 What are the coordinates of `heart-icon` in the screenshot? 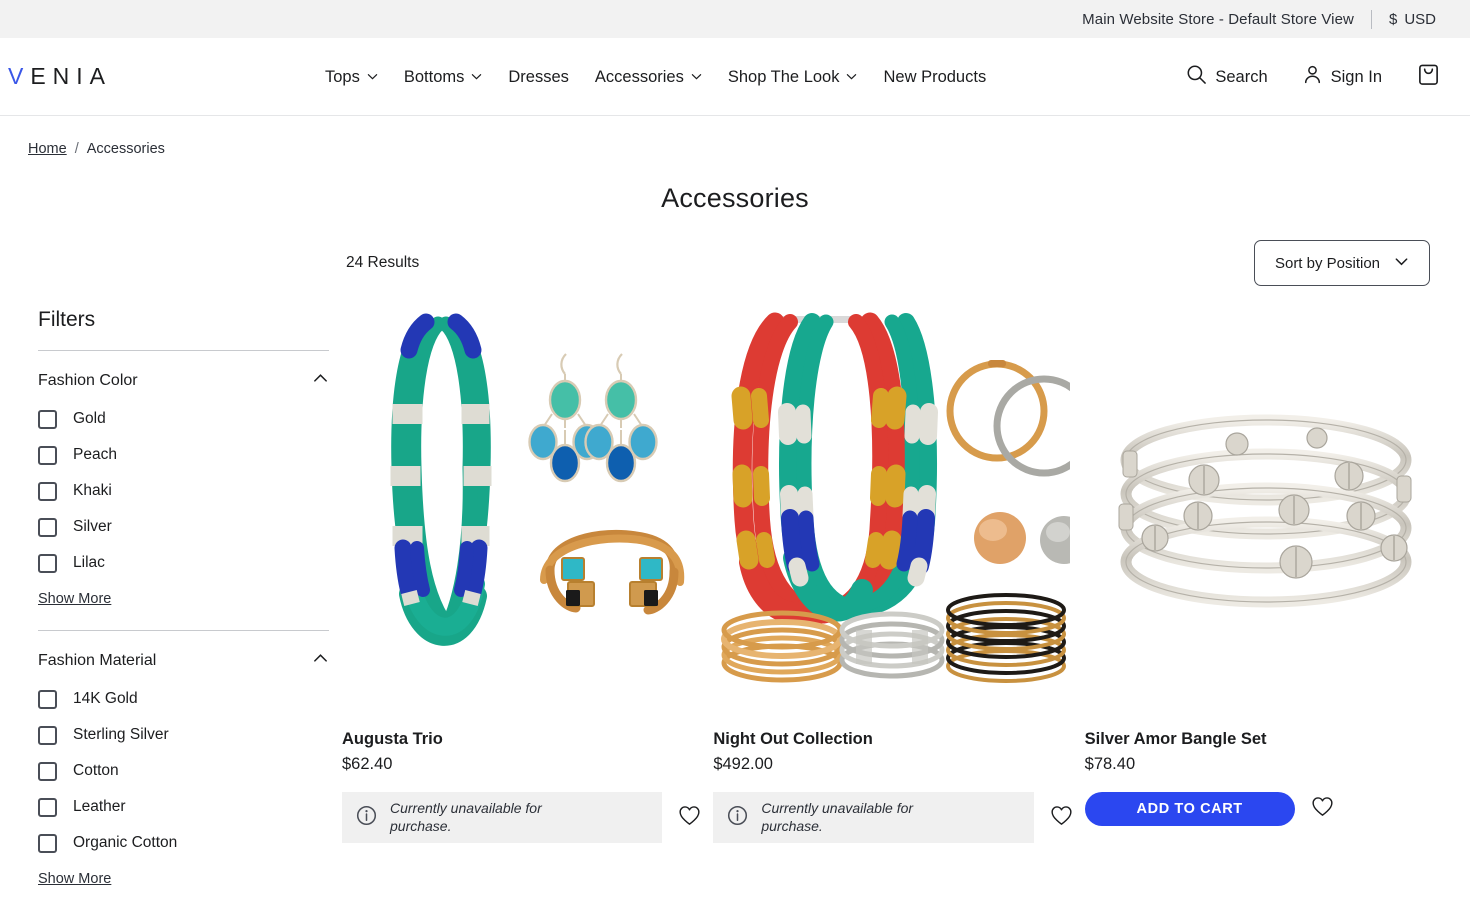 It's located at (689, 818).